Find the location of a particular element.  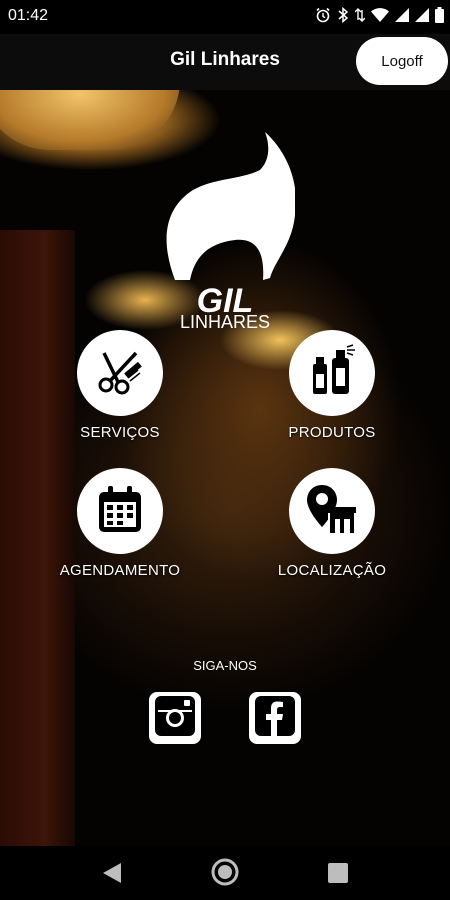

status-icons is located at coordinates (379, 17).